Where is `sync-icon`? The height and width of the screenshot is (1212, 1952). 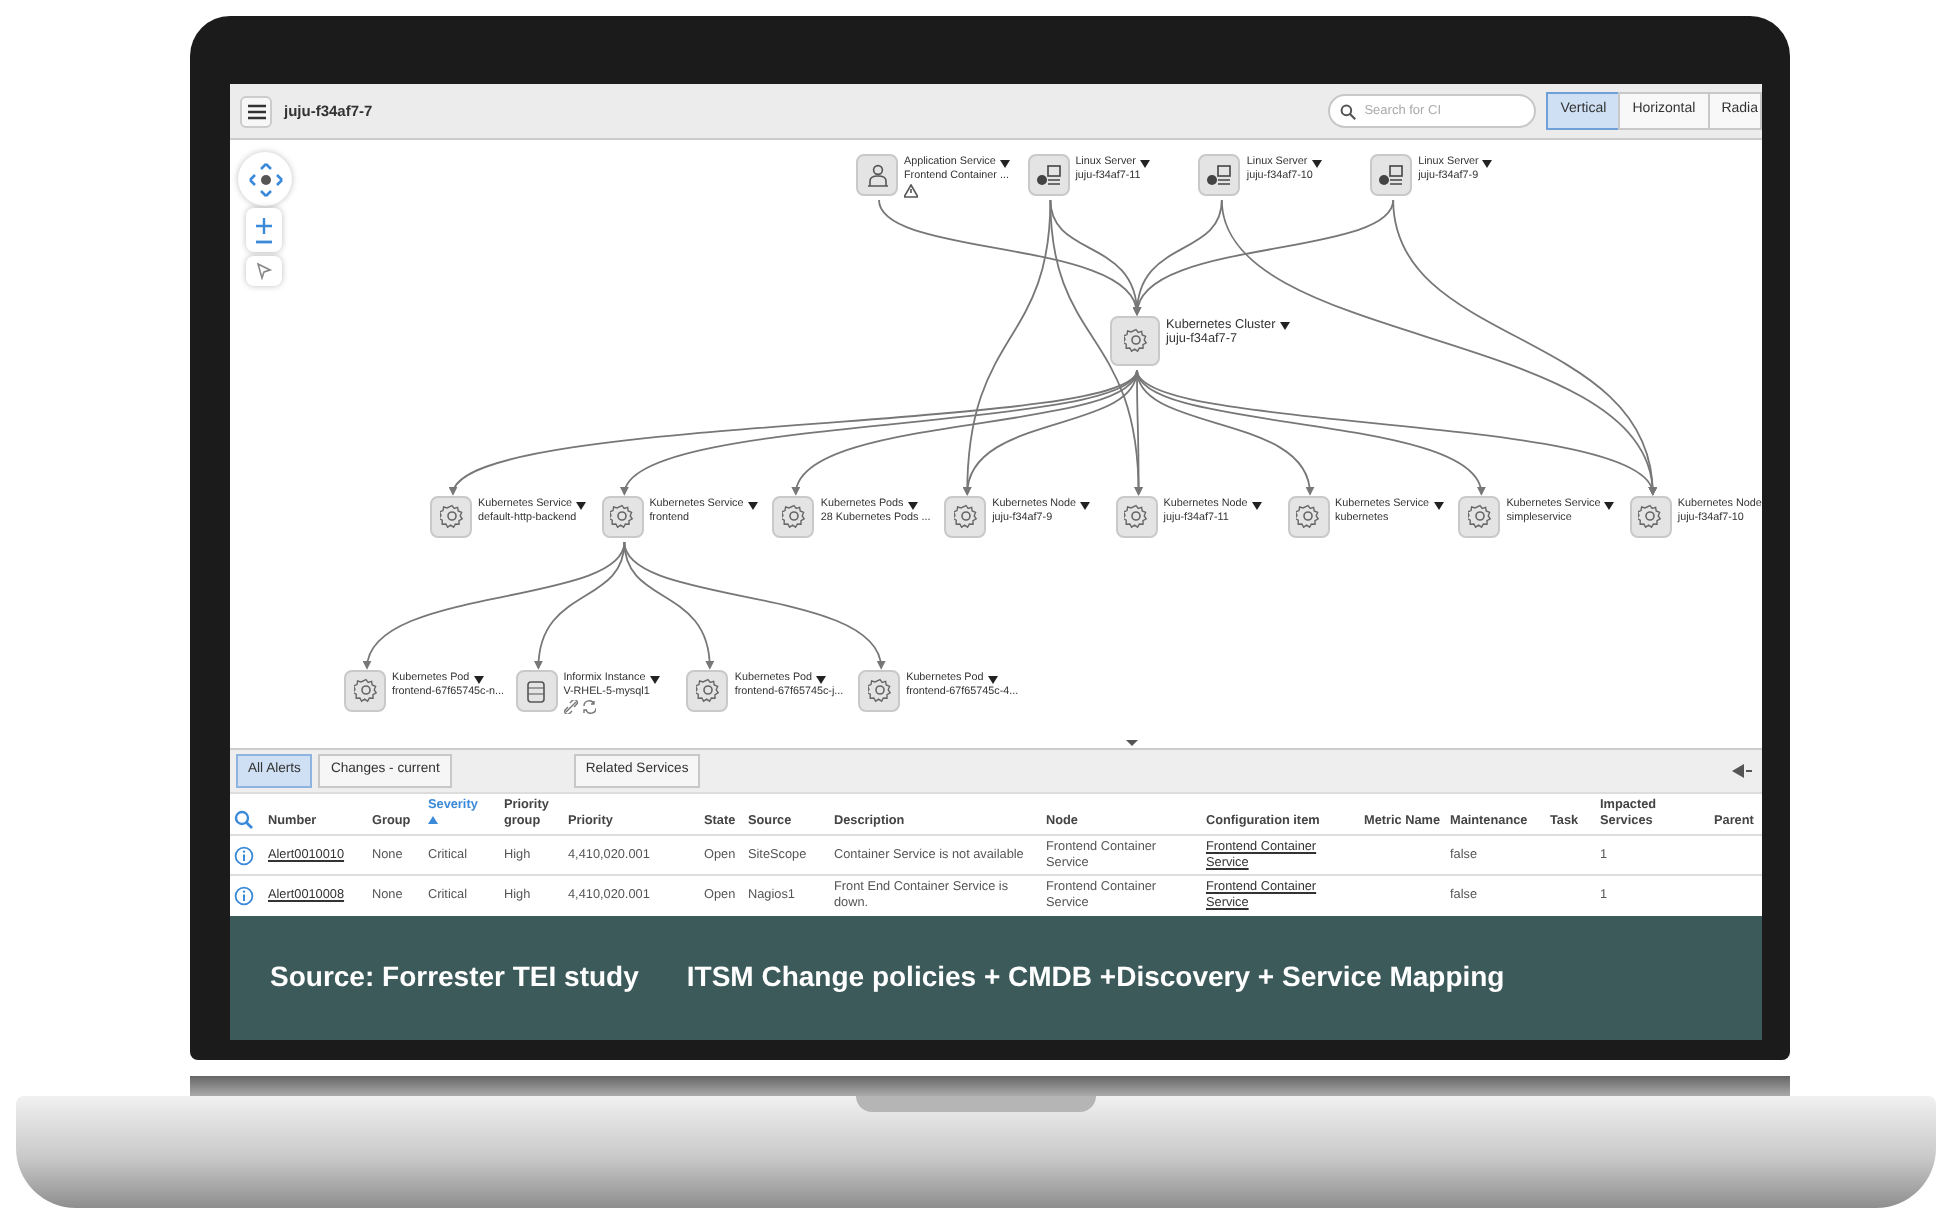
sync-icon is located at coordinates (588, 707).